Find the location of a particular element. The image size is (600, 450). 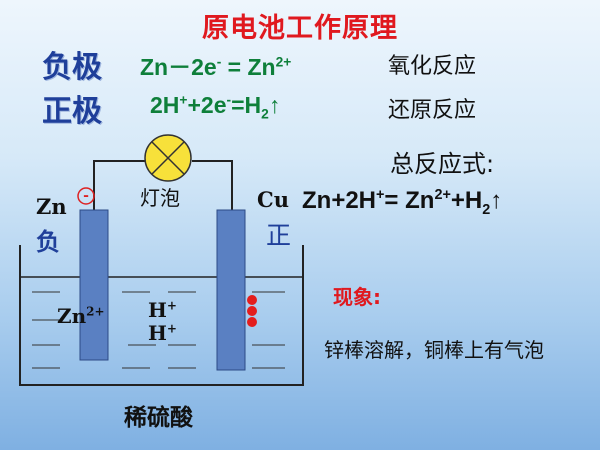

negative-sign-text: - is located at coordinates (86, 196).